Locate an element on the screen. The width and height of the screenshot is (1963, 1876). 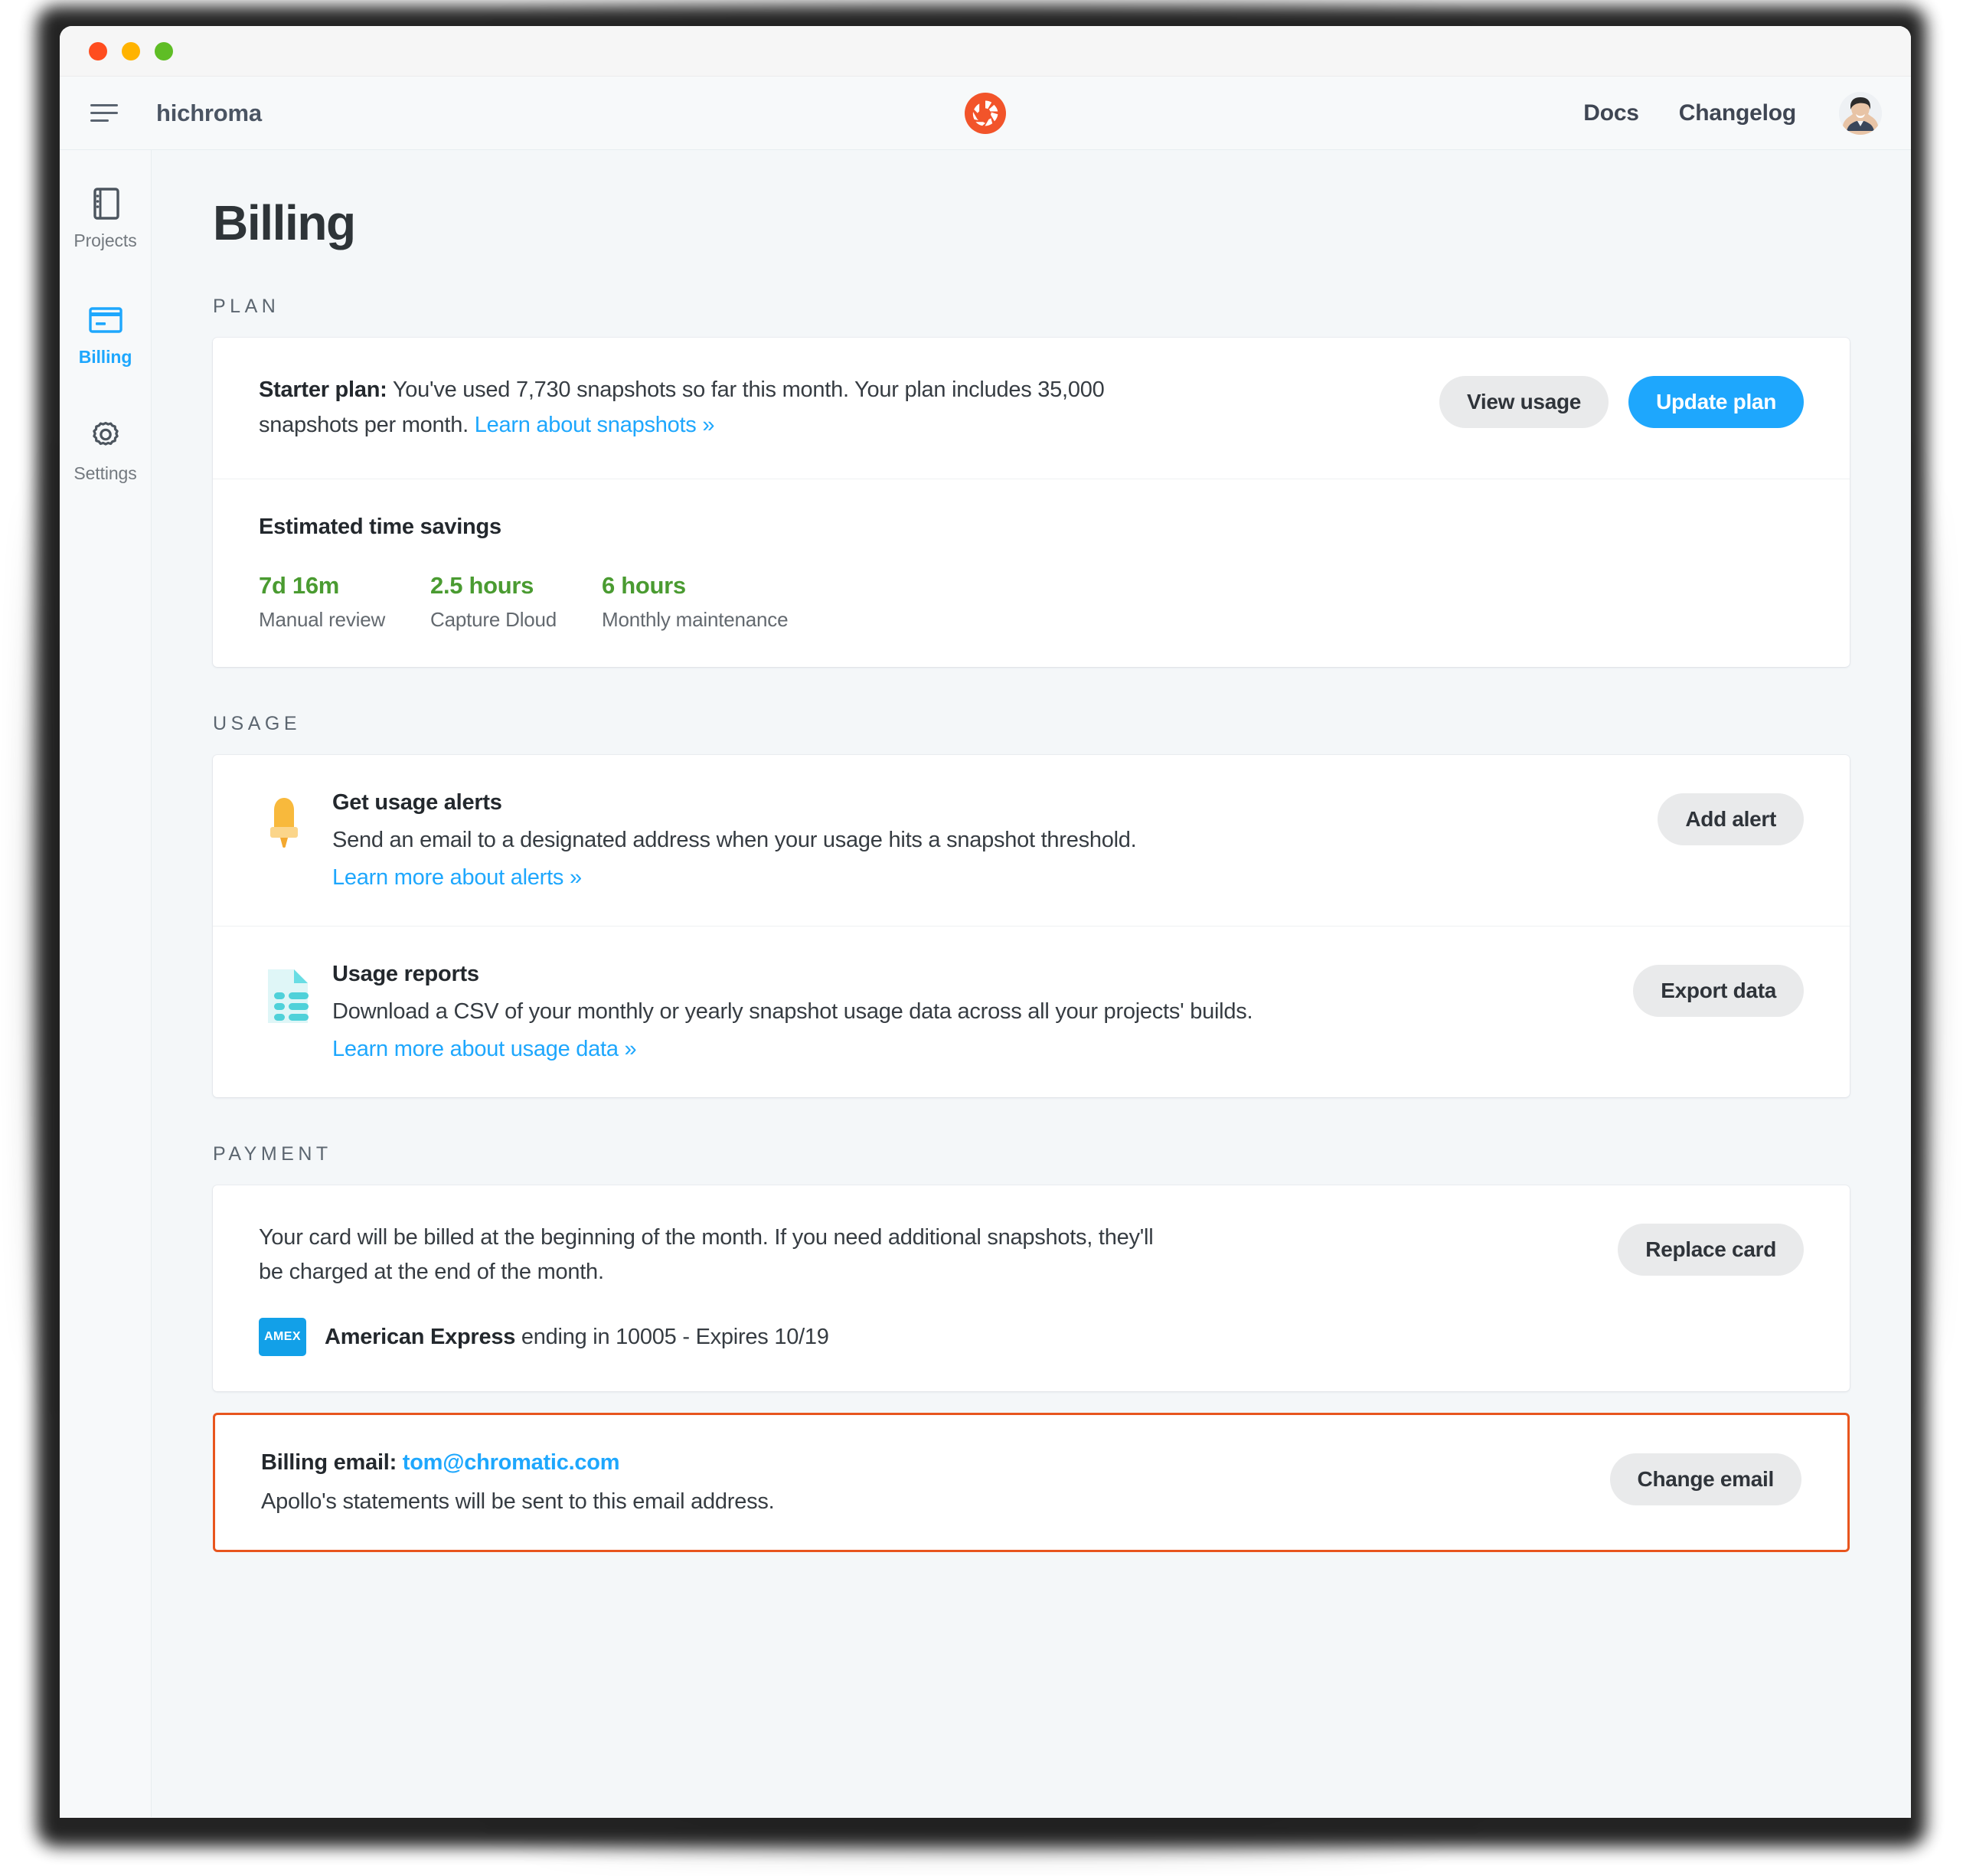
page-title: Billing is located at coordinates (284, 222).